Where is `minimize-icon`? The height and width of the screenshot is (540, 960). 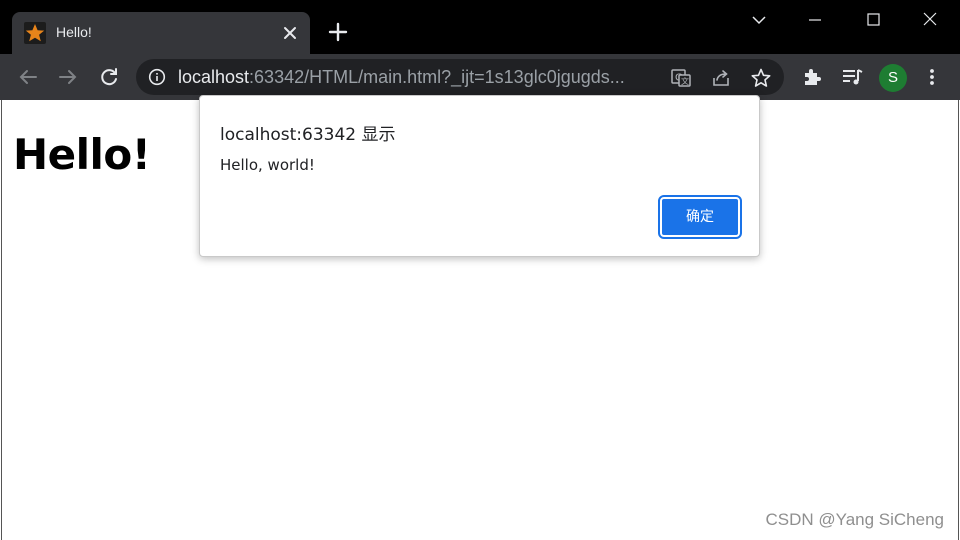 minimize-icon is located at coordinates (815, 20).